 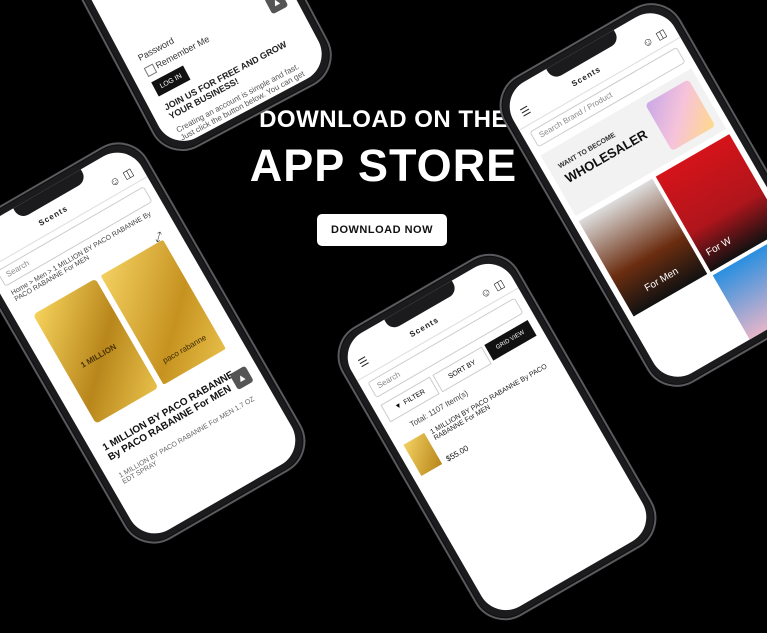 I want to click on category-women-label: For W, so click(x=718, y=246).